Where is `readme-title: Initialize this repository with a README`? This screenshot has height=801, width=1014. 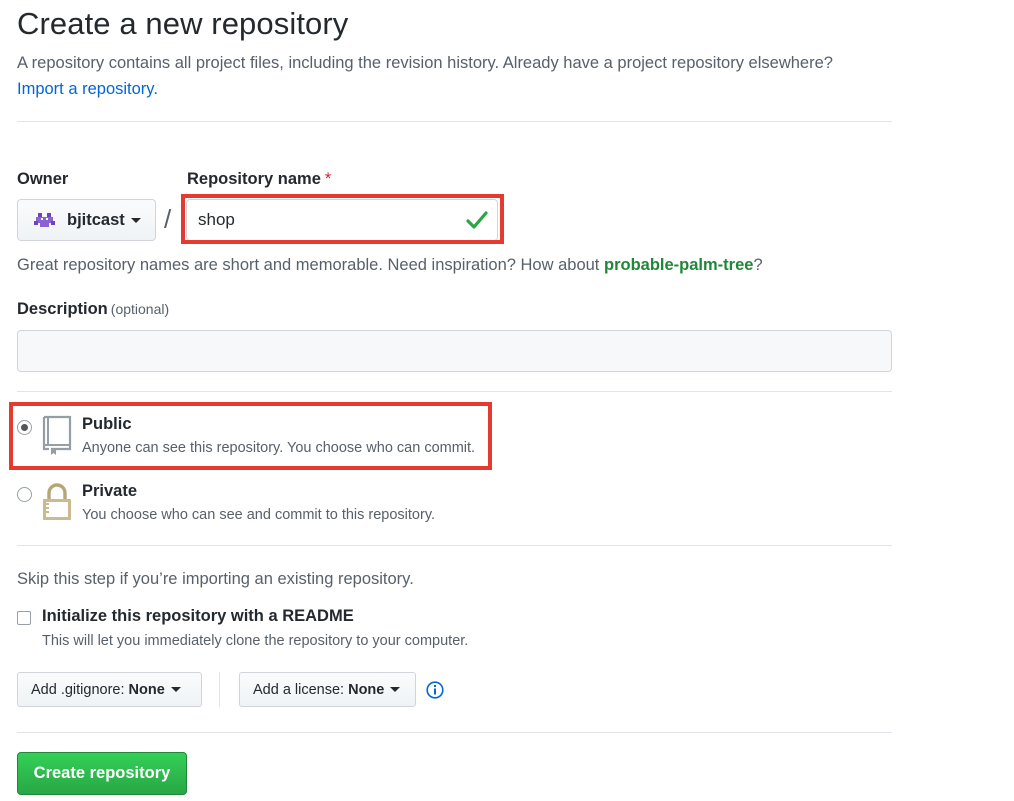 readme-title: Initialize this repository with a README is located at coordinates (198, 616).